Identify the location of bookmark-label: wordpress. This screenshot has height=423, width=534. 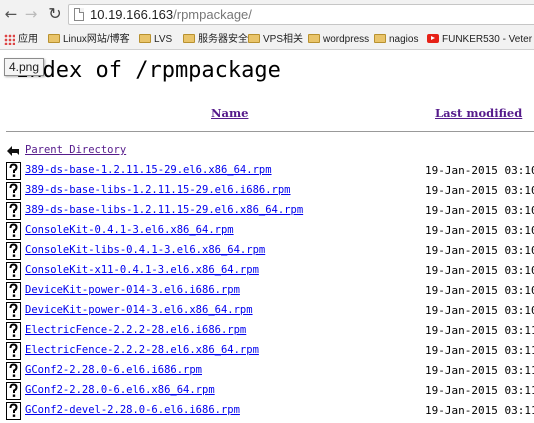
(346, 39).